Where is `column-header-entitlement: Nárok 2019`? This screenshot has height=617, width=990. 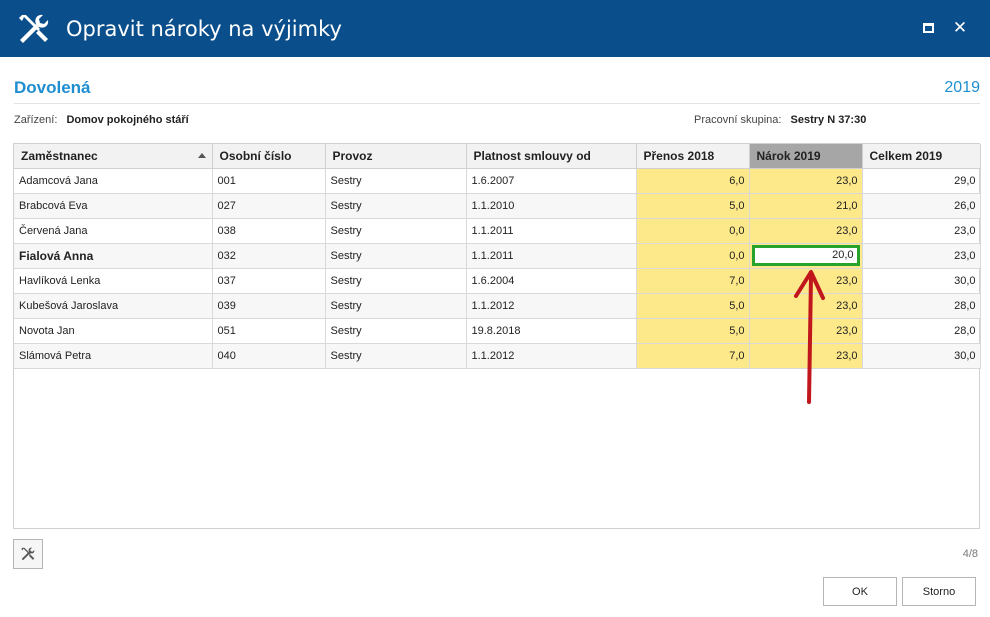 column-header-entitlement: Nárok 2019 is located at coordinates (806, 156).